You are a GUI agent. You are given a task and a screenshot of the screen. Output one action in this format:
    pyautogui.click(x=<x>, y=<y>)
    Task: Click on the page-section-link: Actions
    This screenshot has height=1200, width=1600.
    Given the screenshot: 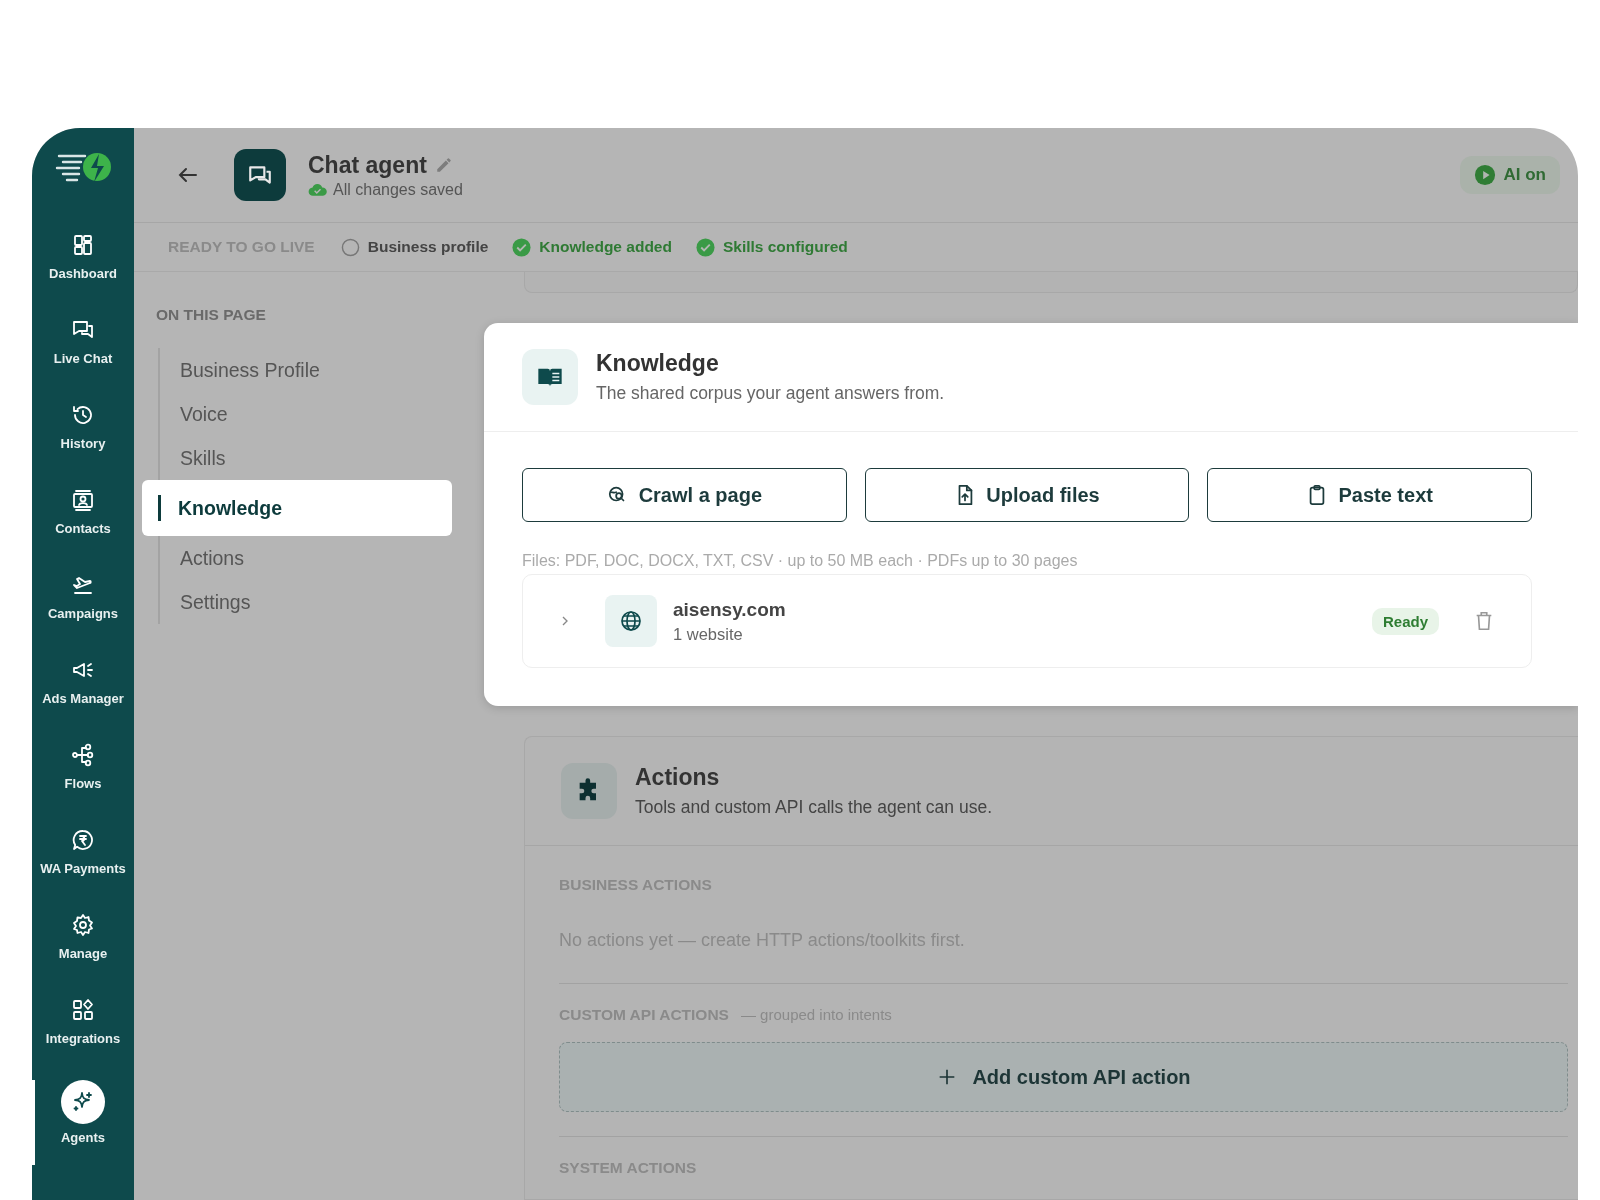 What is the action you would take?
    pyautogui.click(x=202, y=558)
    